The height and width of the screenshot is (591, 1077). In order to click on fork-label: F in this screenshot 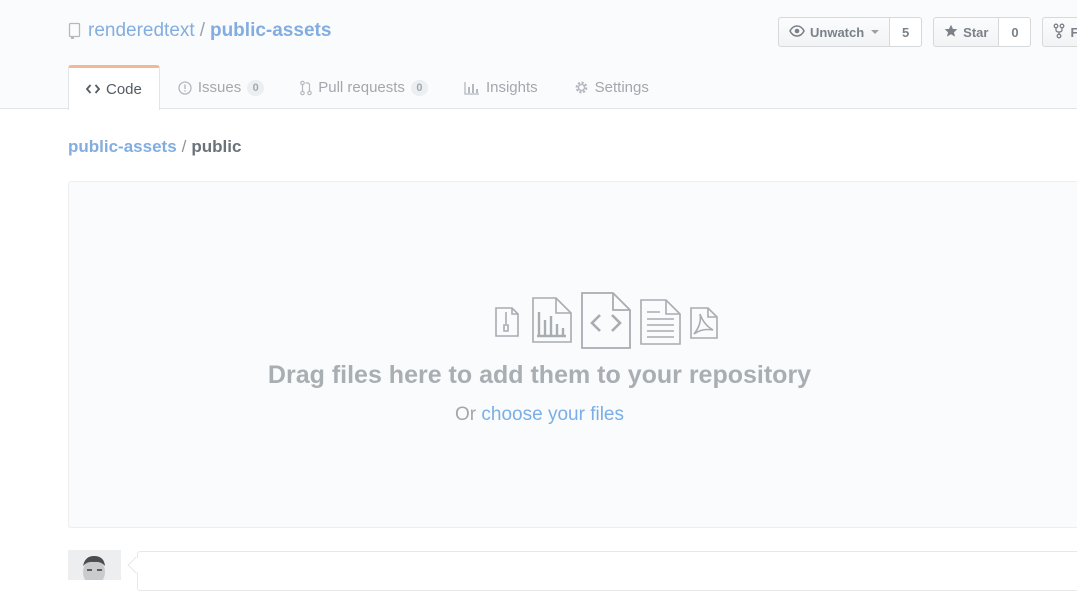, I will do `click(1073, 32)`.